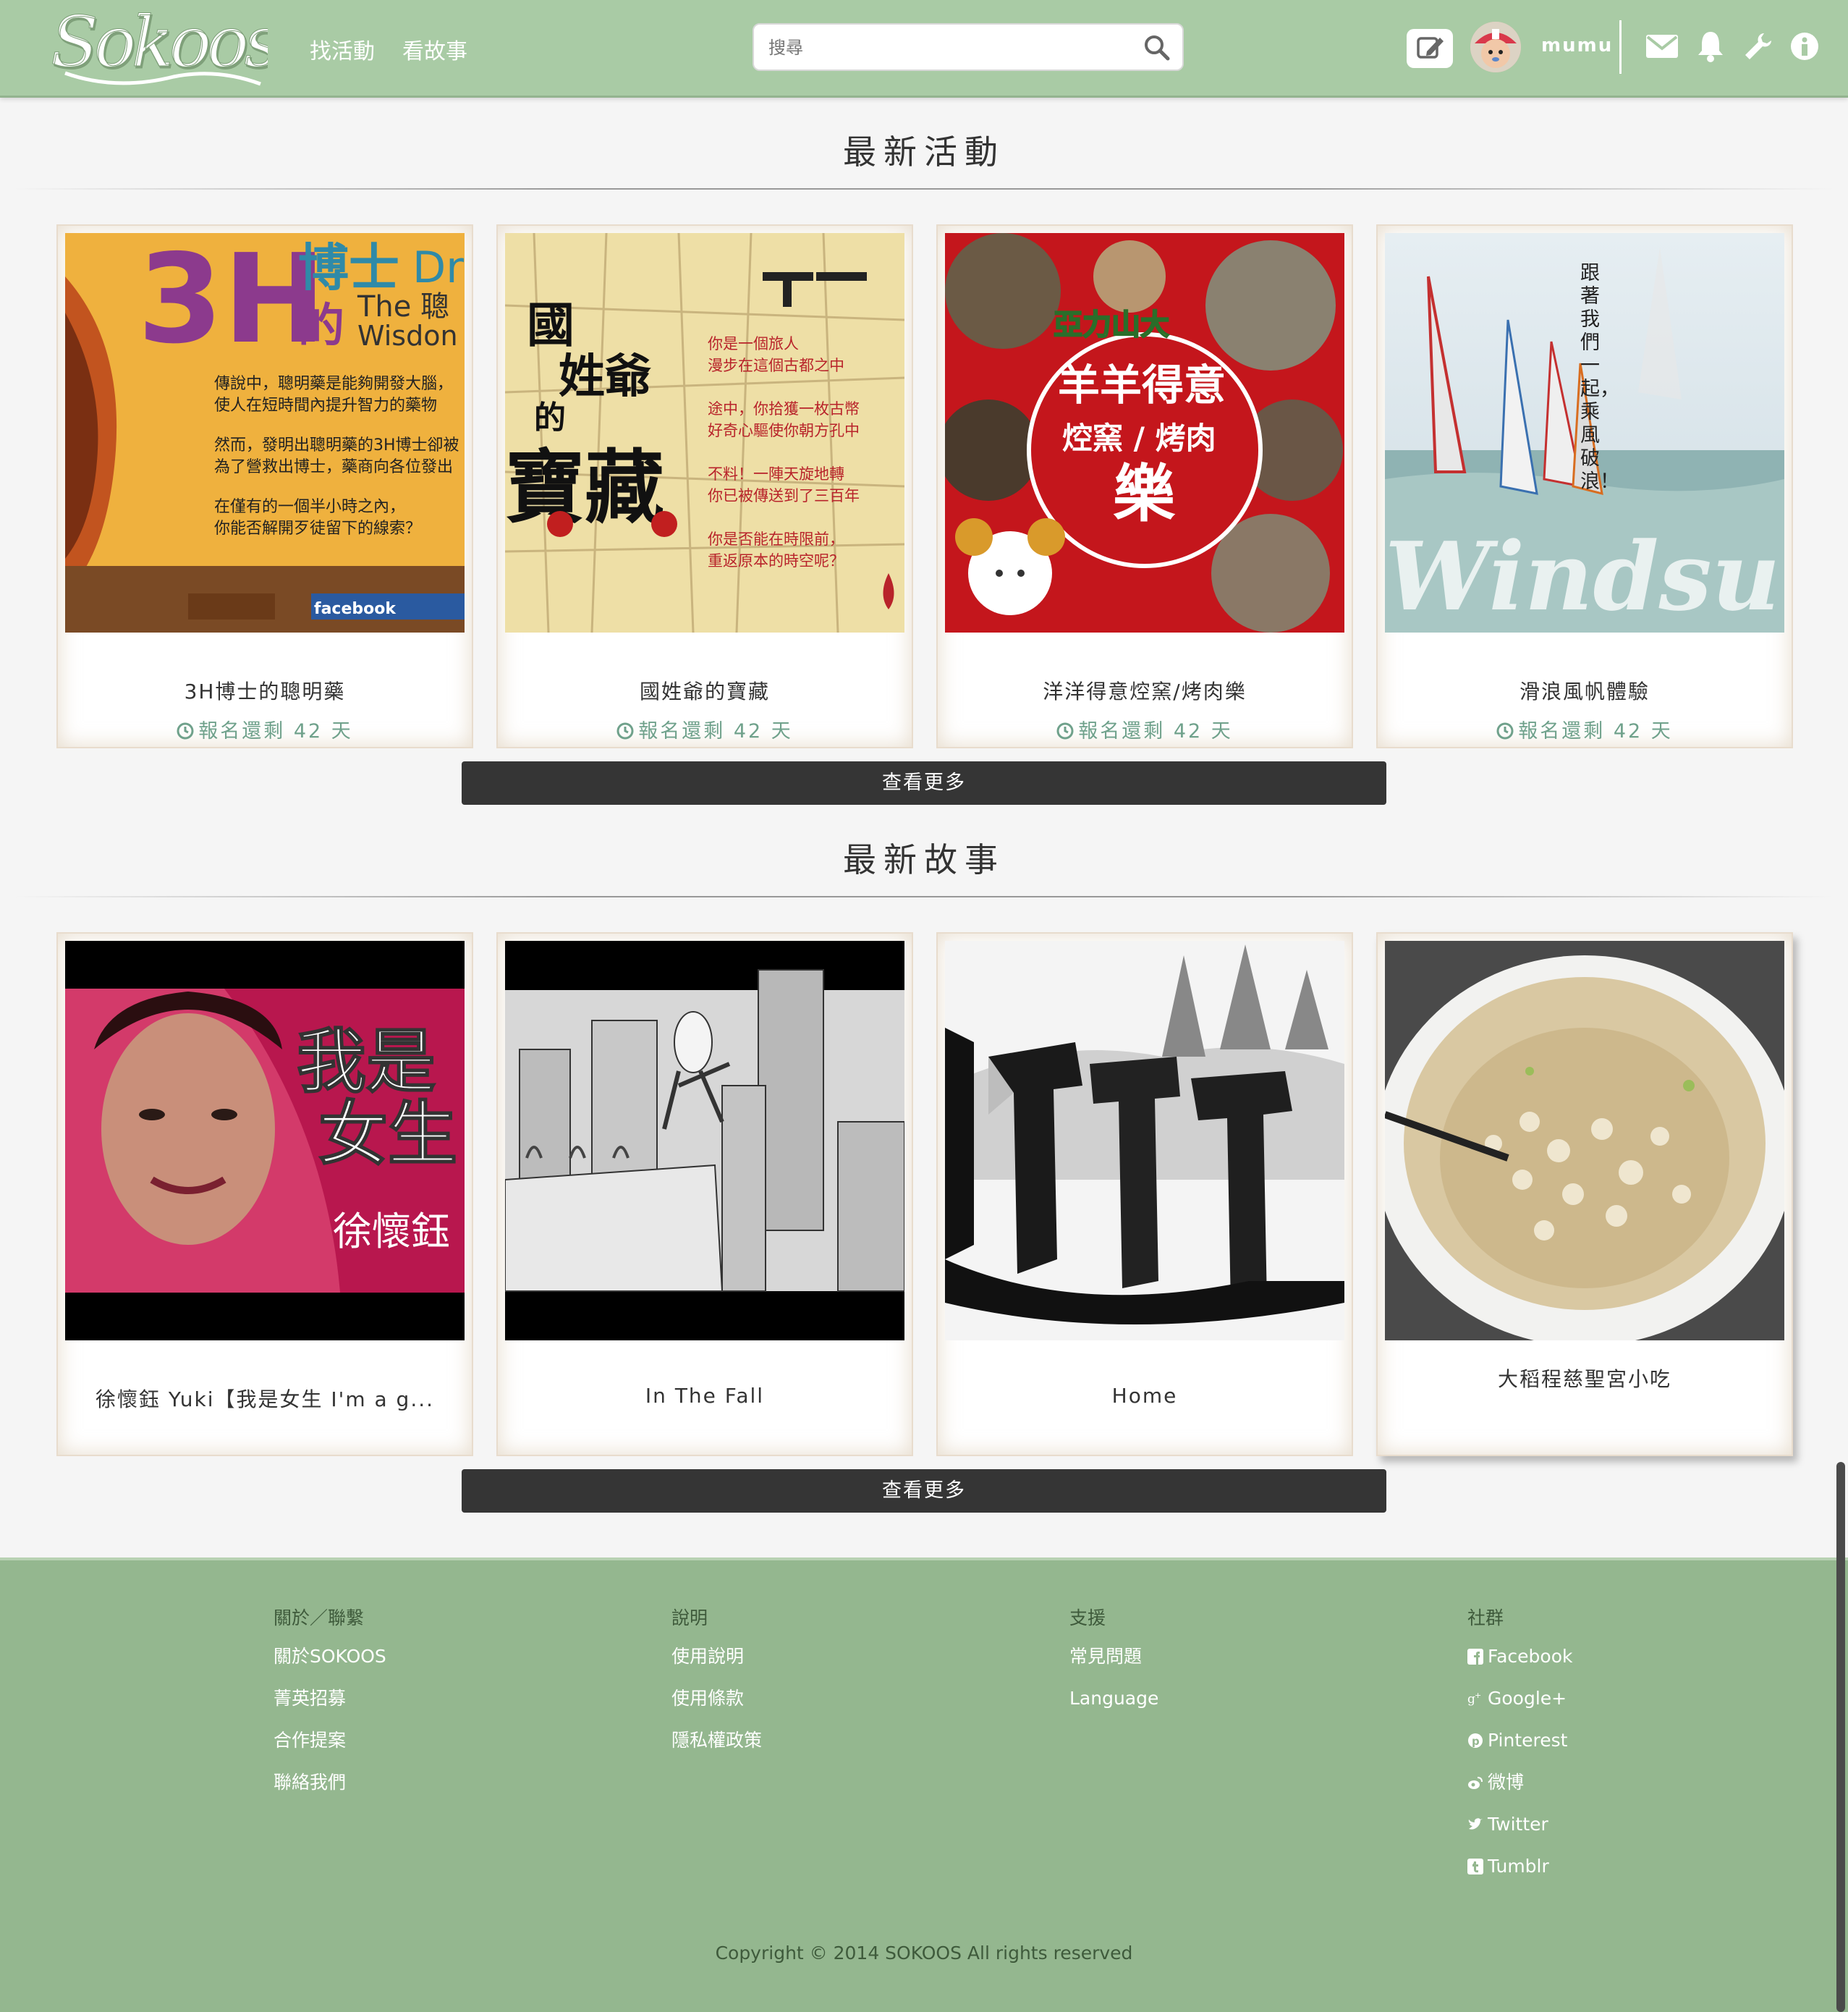 The width and height of the screenshot is (1848, 2012). I want to click on footer-link-twitter: Twitter, so click(1519, 1835).